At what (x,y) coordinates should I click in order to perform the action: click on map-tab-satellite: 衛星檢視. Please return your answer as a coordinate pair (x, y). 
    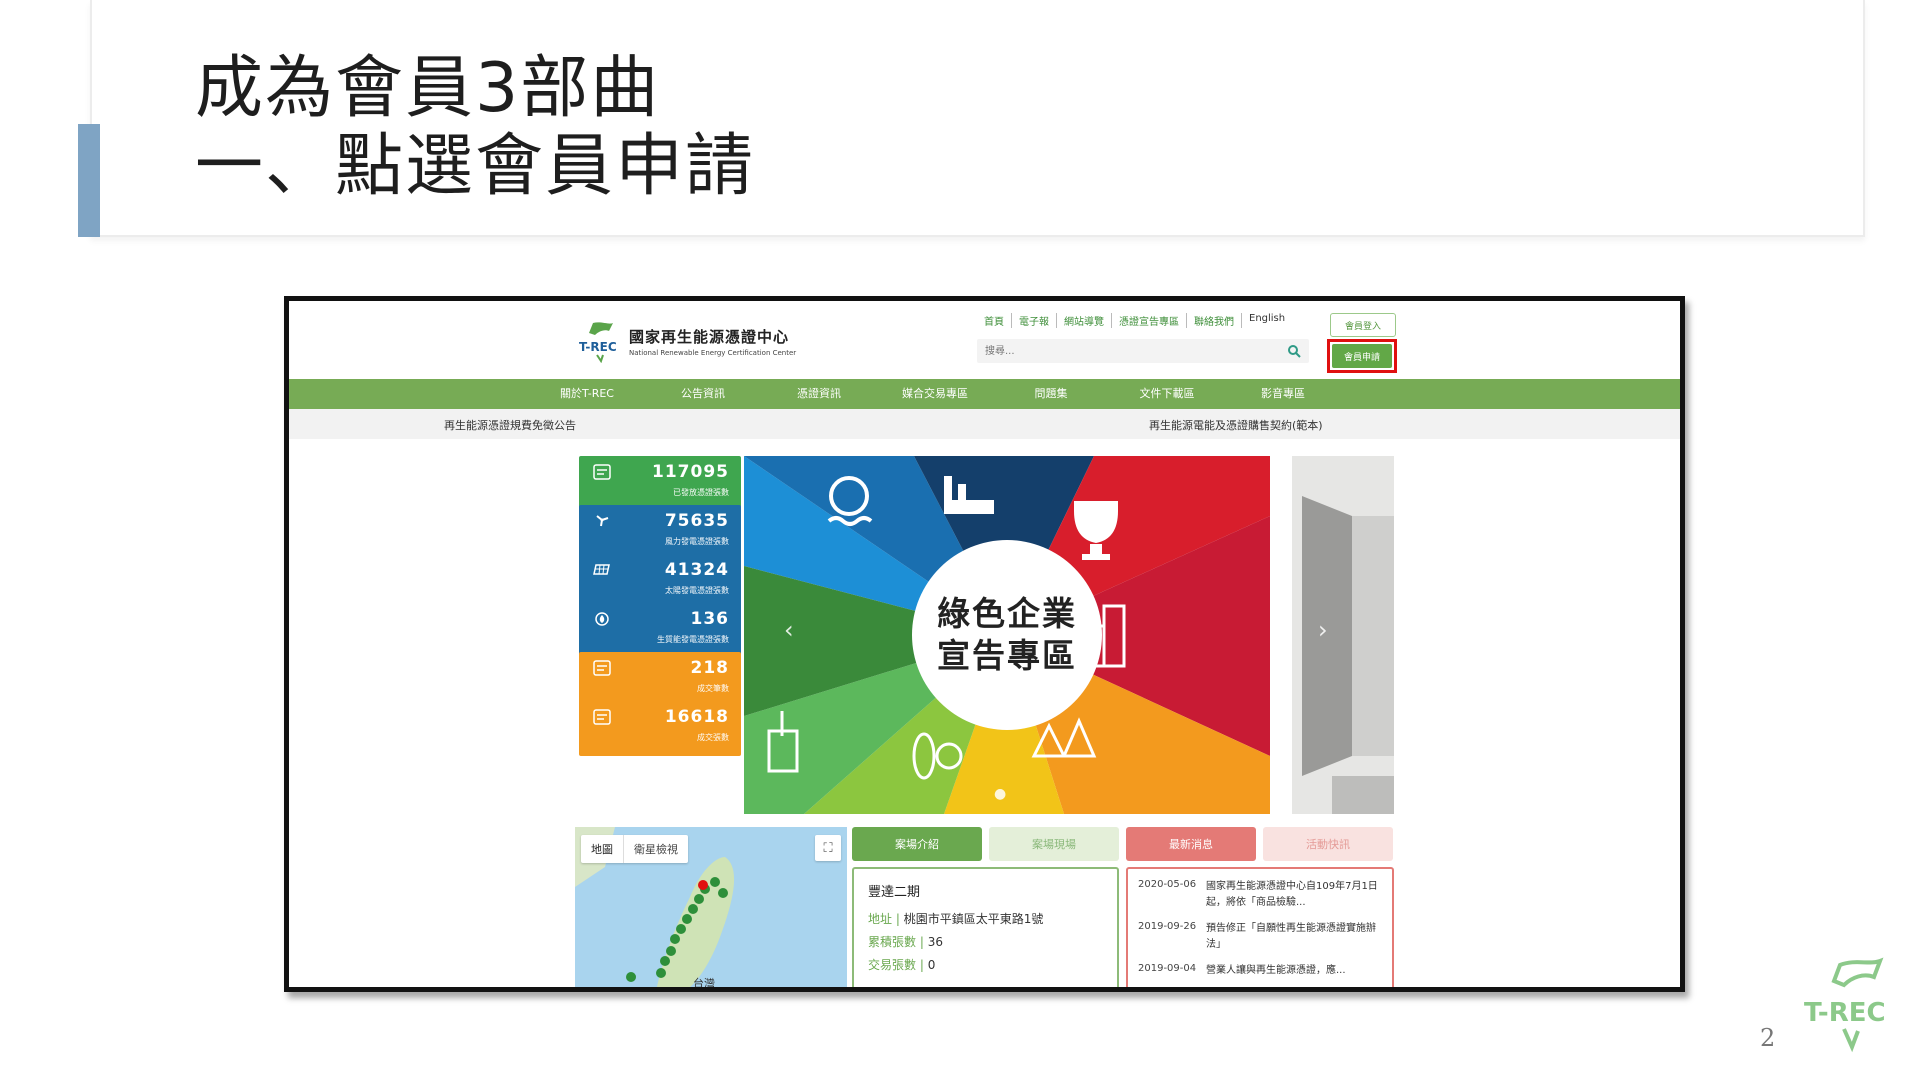
    Looking at the image, I should click on (656, 849).